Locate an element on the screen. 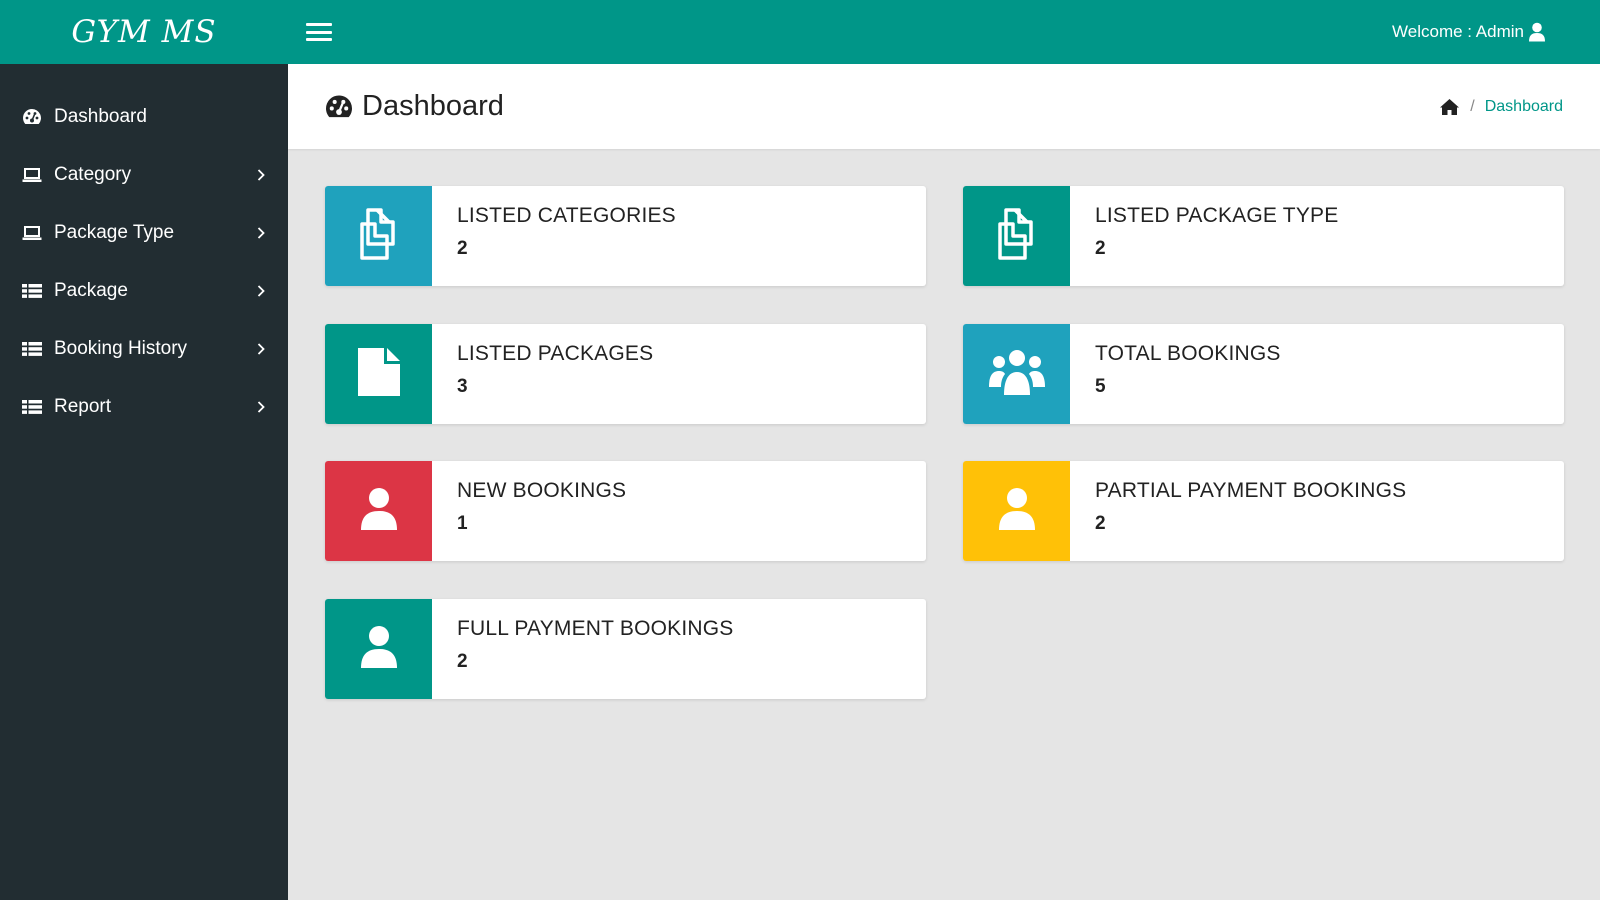  breadcrumb: / Dashboard is located at coordinates (1501, 107).